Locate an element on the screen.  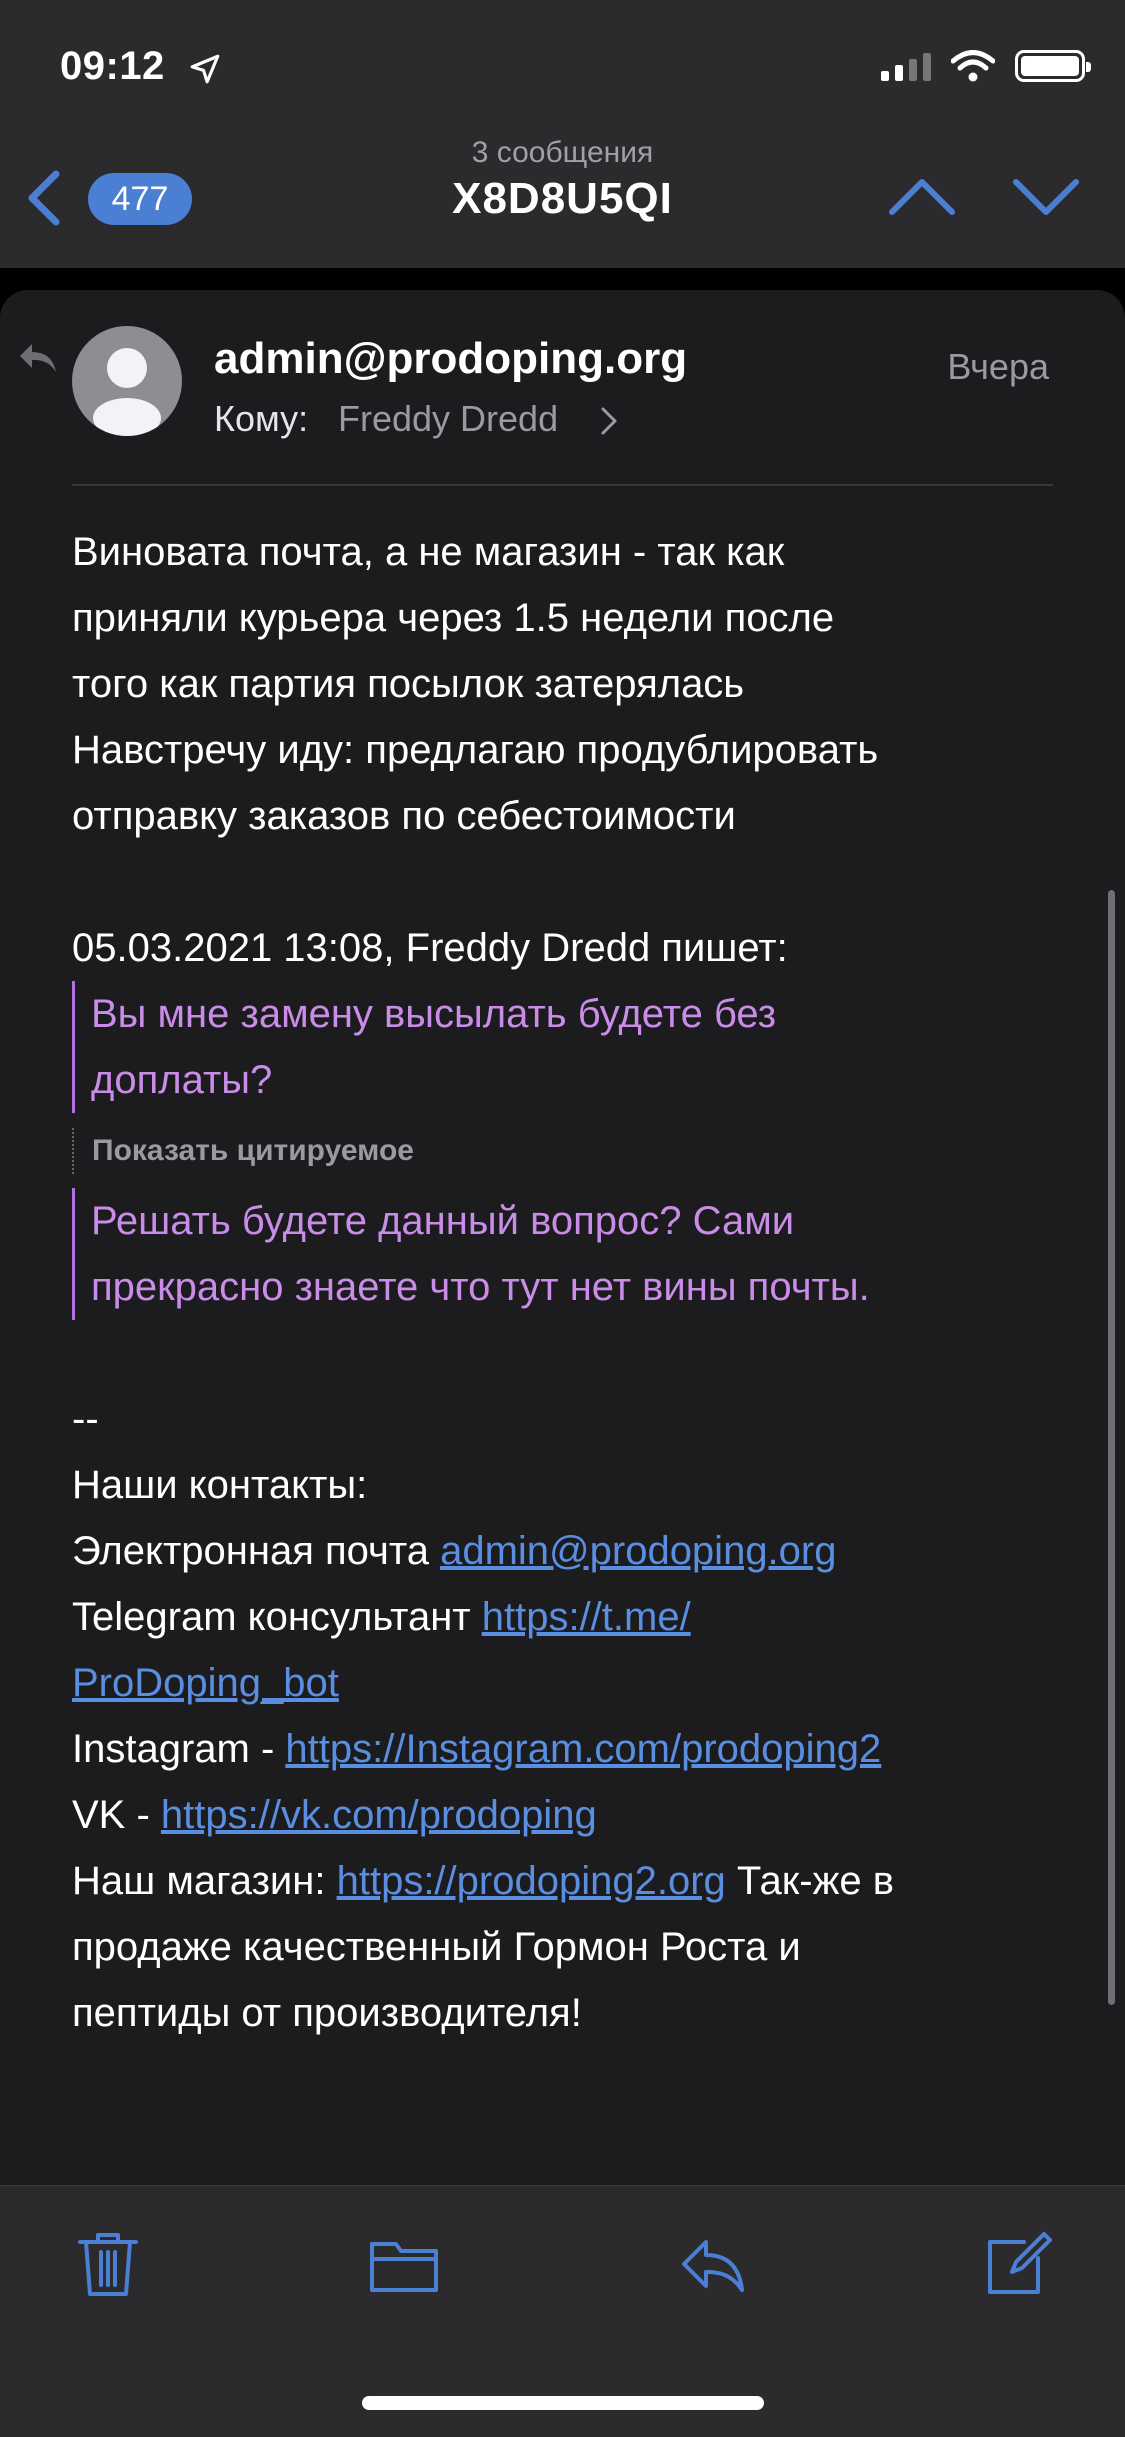
quote-line: Решать будете данный вопрос? Сами is located at coordinates (443, 1221).